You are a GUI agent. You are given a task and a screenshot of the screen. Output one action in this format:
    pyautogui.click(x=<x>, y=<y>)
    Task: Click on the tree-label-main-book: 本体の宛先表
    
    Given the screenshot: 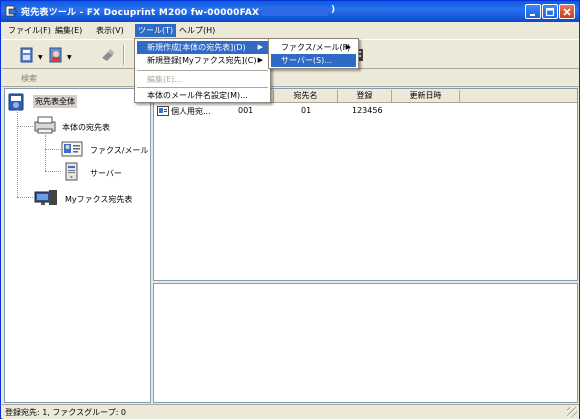 What is the action you would take?
    pyautogui.click(x=86, y=127)
    